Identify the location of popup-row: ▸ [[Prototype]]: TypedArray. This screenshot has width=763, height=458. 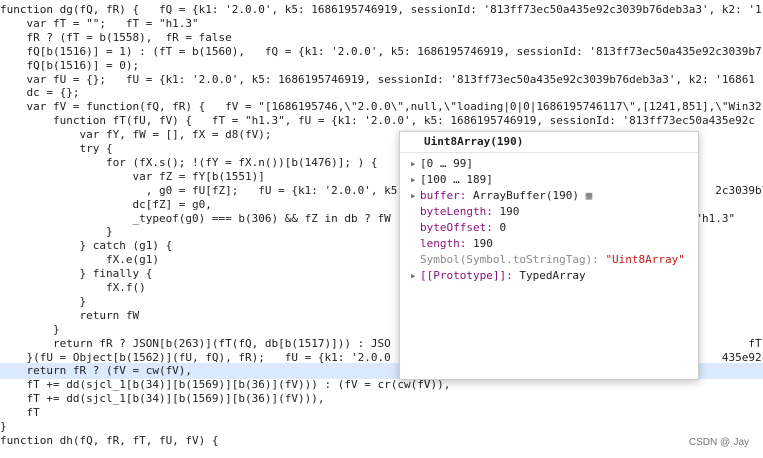
(498, 276).